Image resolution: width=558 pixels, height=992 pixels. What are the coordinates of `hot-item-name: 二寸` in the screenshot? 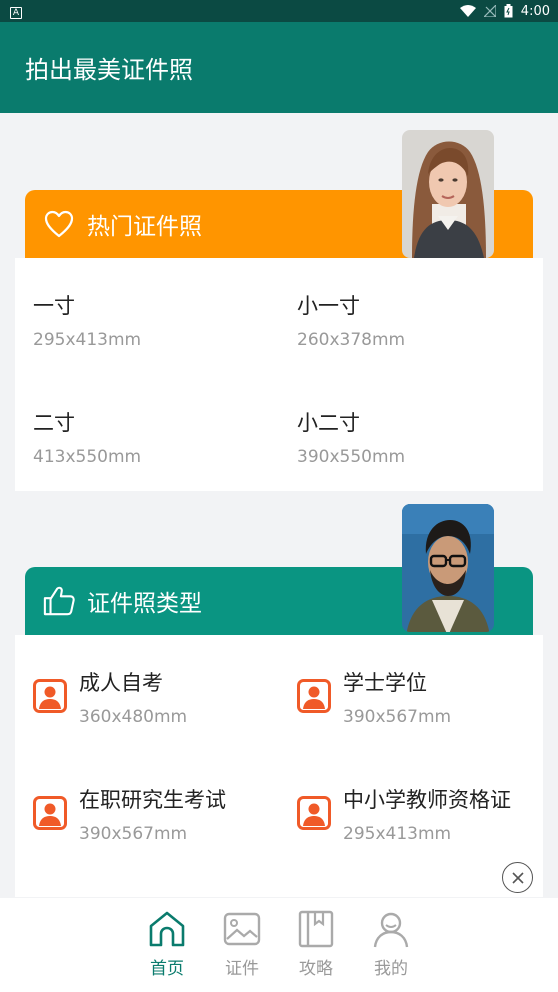 It's located at (54, 423).